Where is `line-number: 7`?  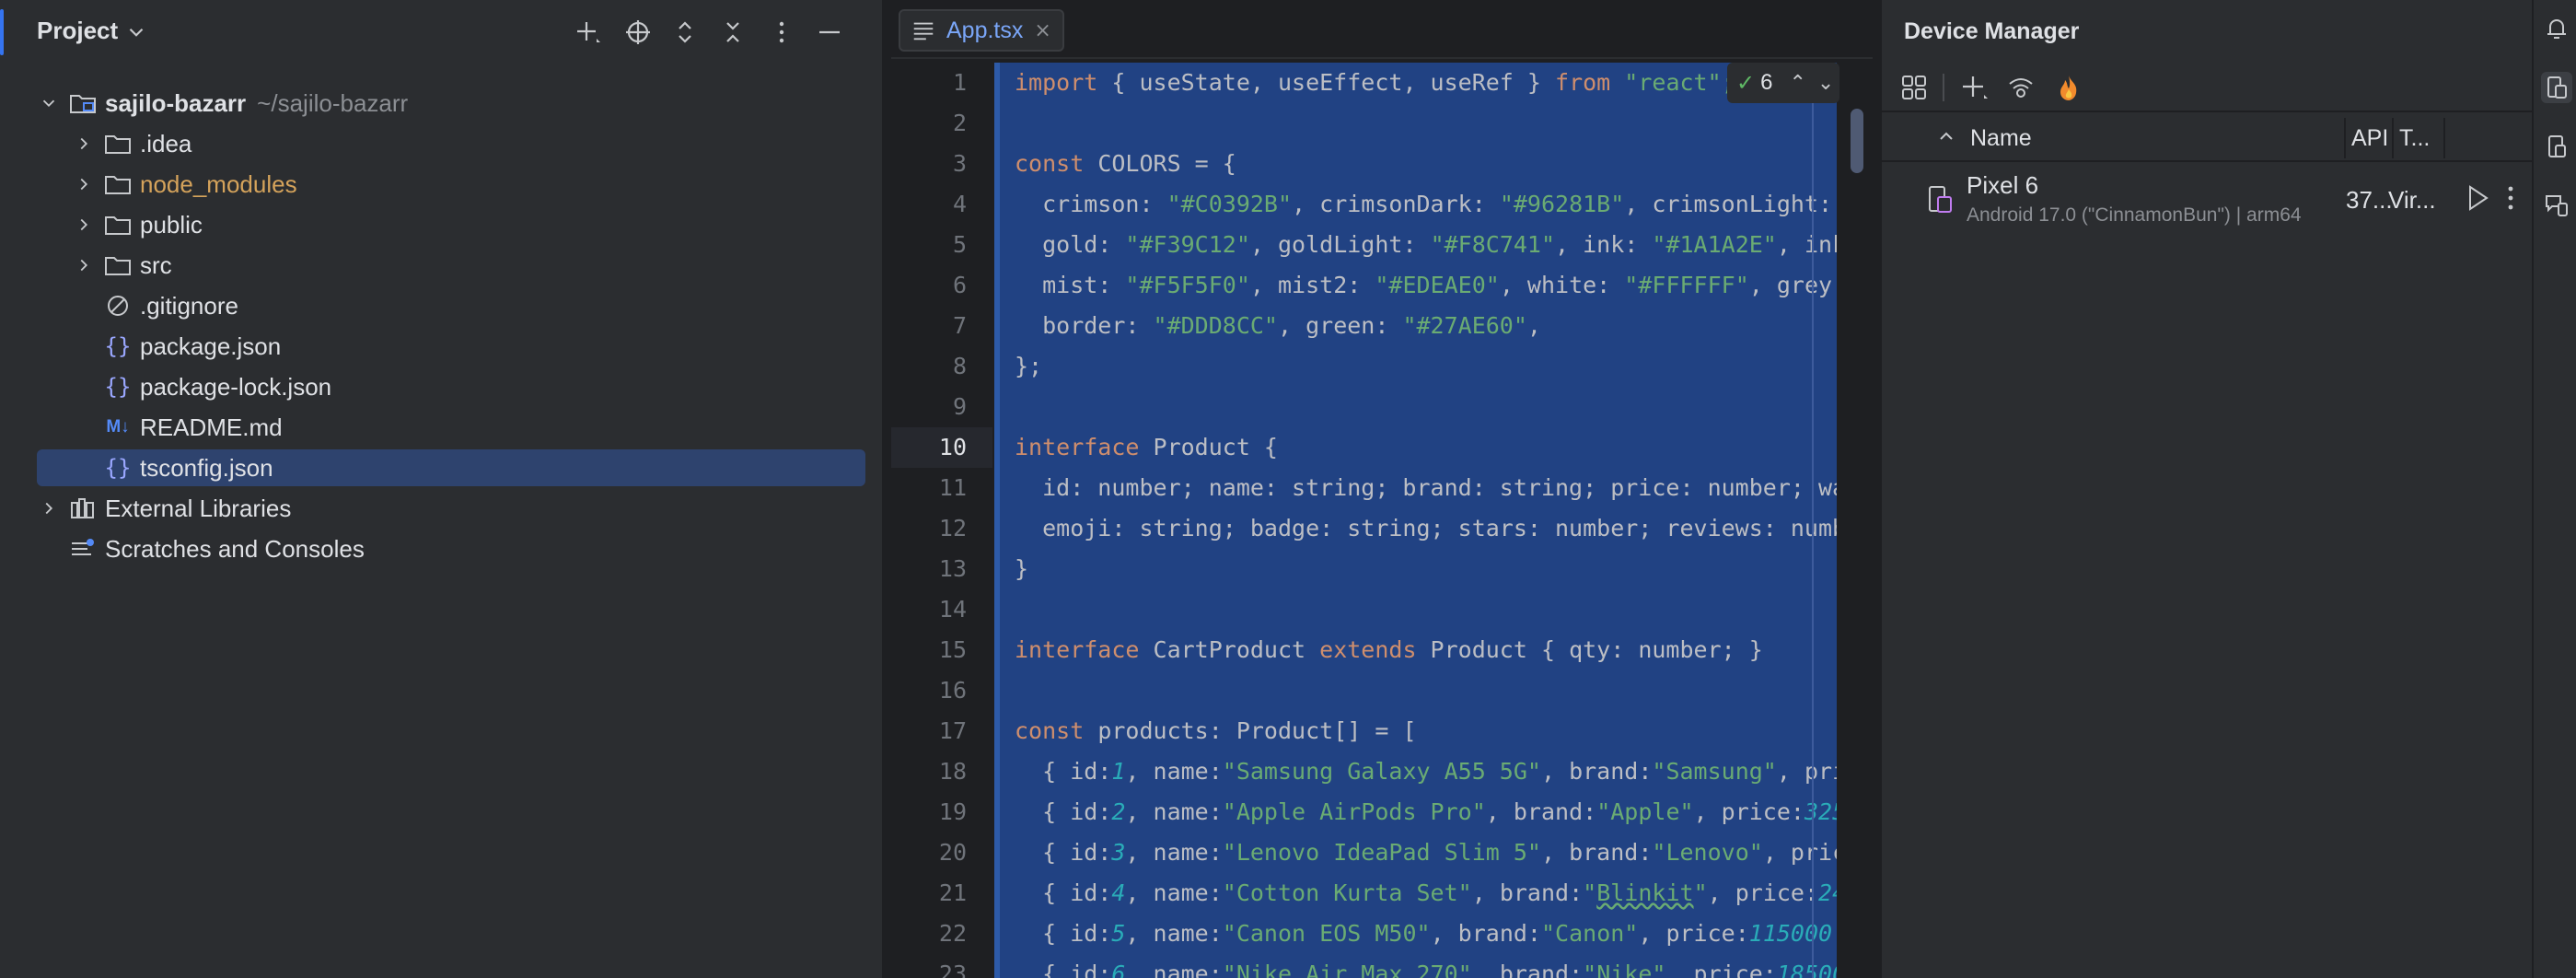 line-number: 7 is located at coordinates (945, 326).